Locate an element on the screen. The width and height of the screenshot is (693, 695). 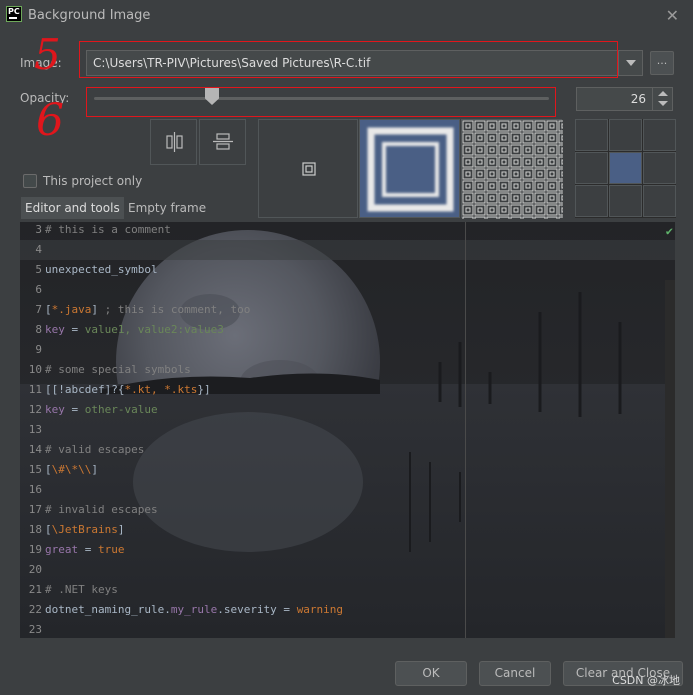
code-line: 16 is located at coordinates (342, 493).